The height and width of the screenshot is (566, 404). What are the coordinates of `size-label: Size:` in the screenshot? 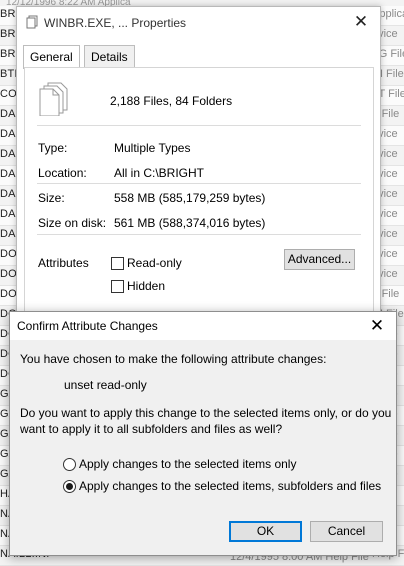 It's located at (51, 198).